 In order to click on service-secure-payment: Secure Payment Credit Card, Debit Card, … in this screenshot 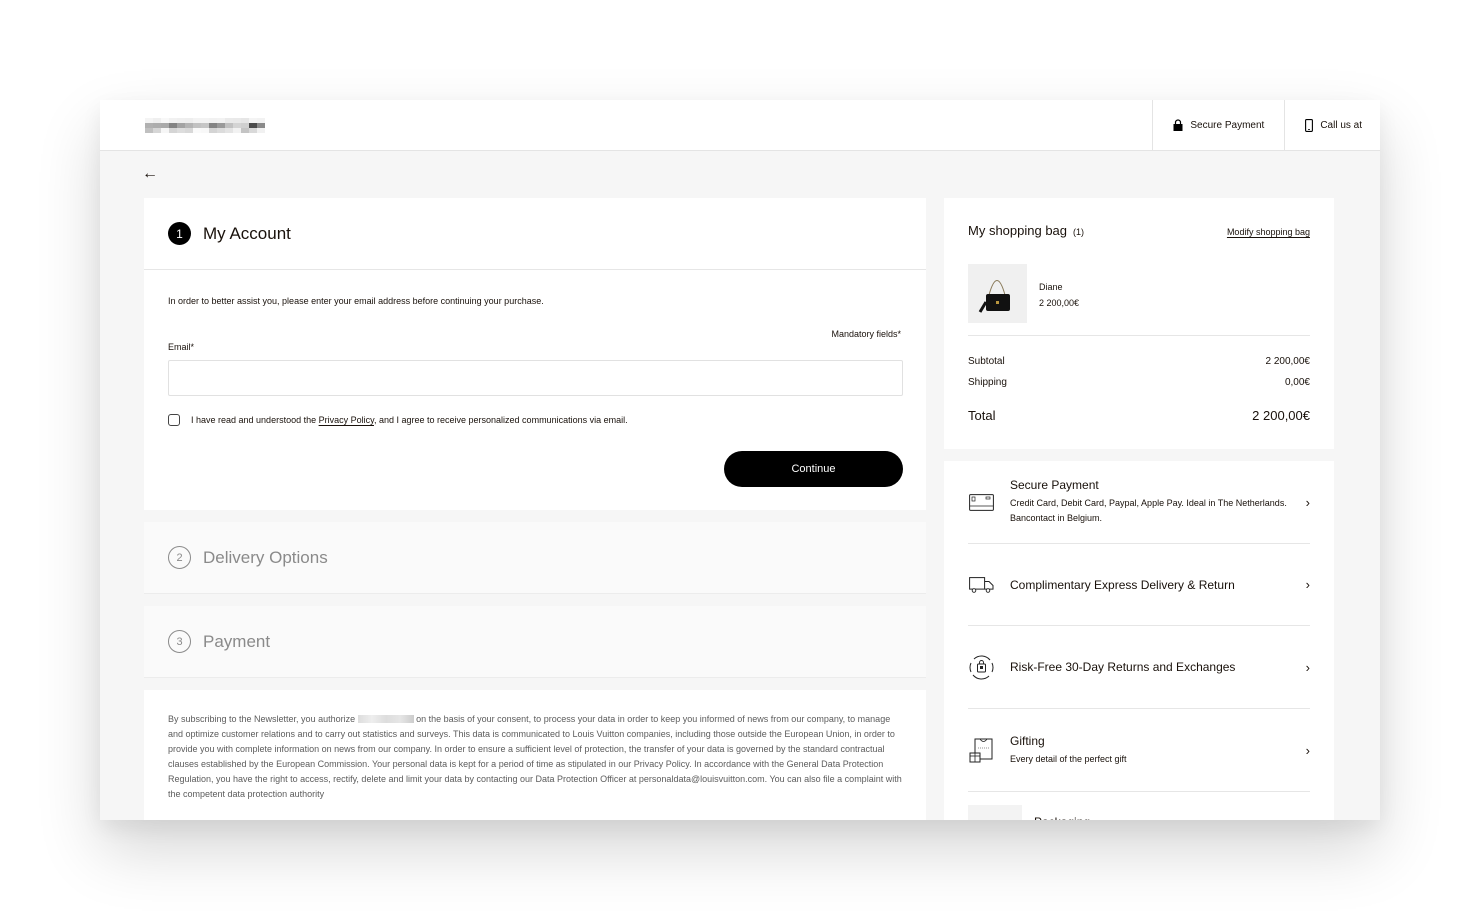, I will do `click(1139, 502)`.